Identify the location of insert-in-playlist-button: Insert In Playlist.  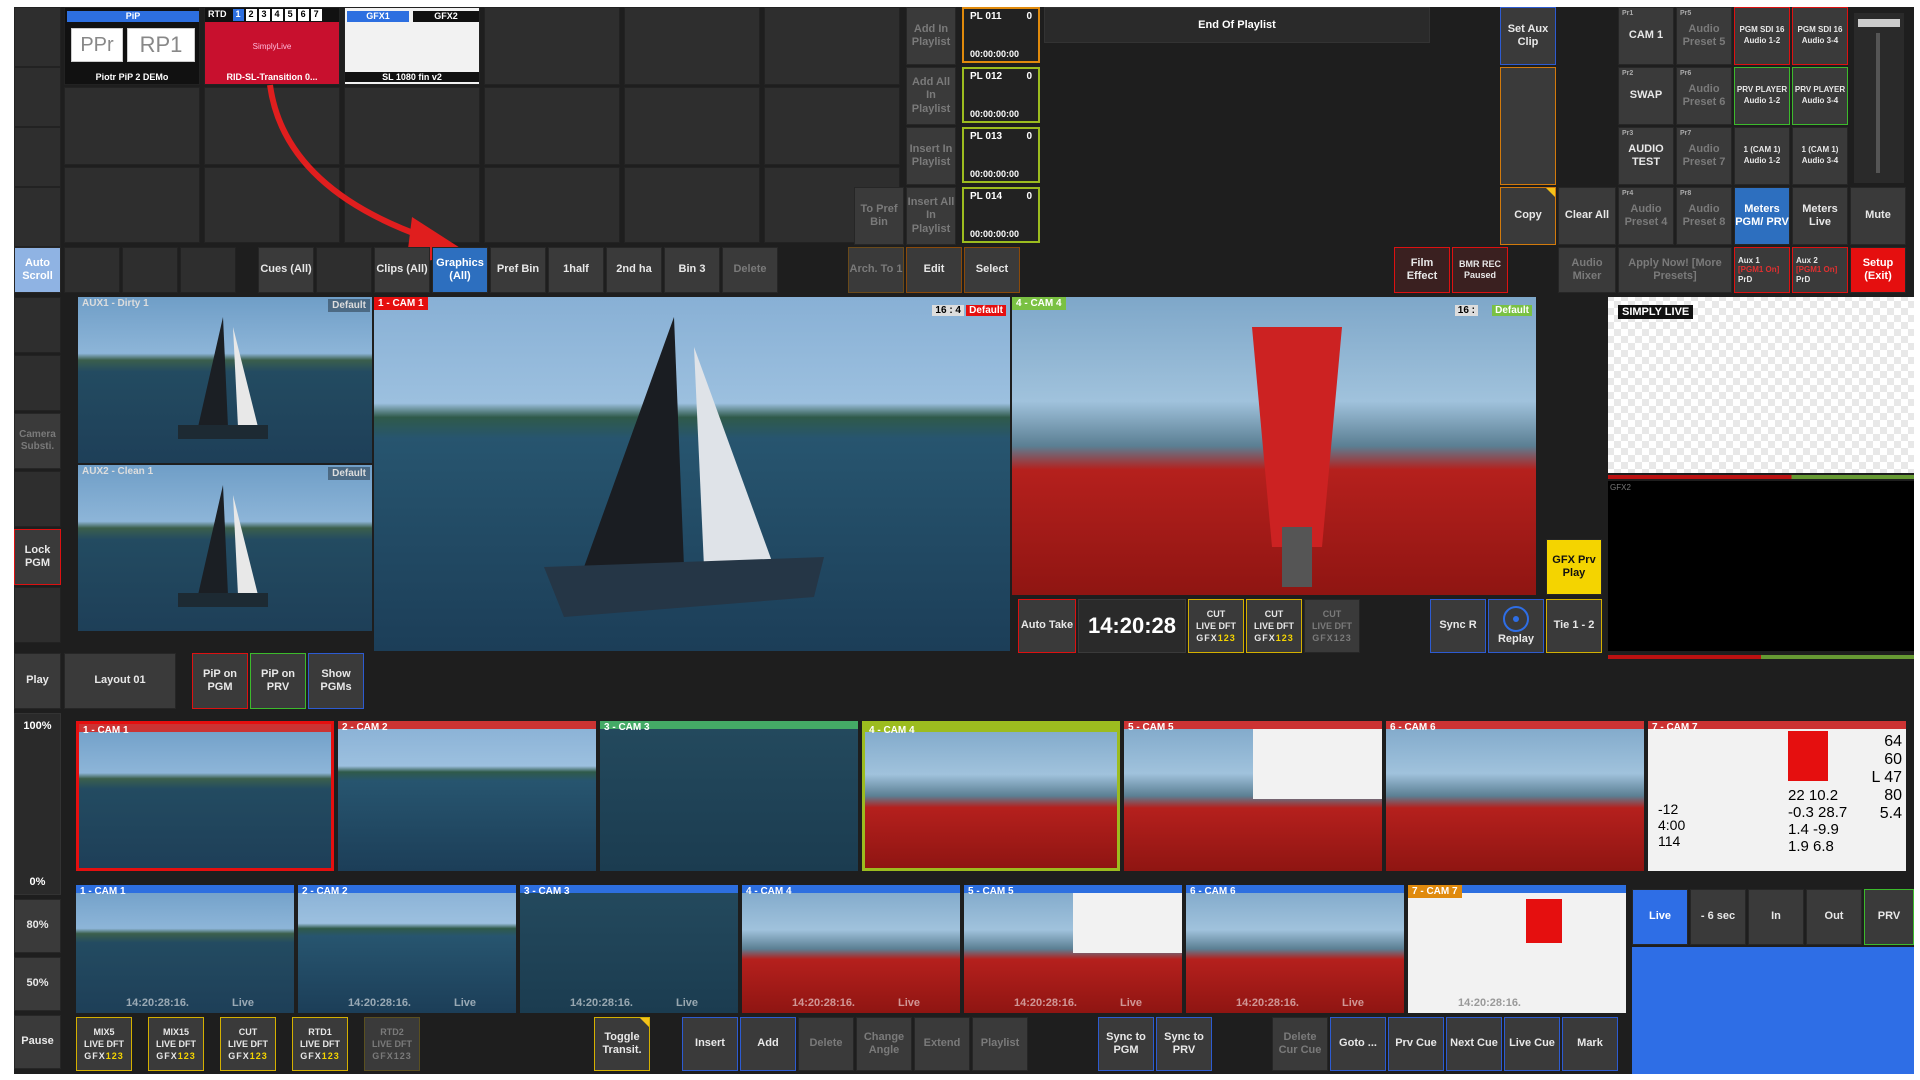
(931, 156).